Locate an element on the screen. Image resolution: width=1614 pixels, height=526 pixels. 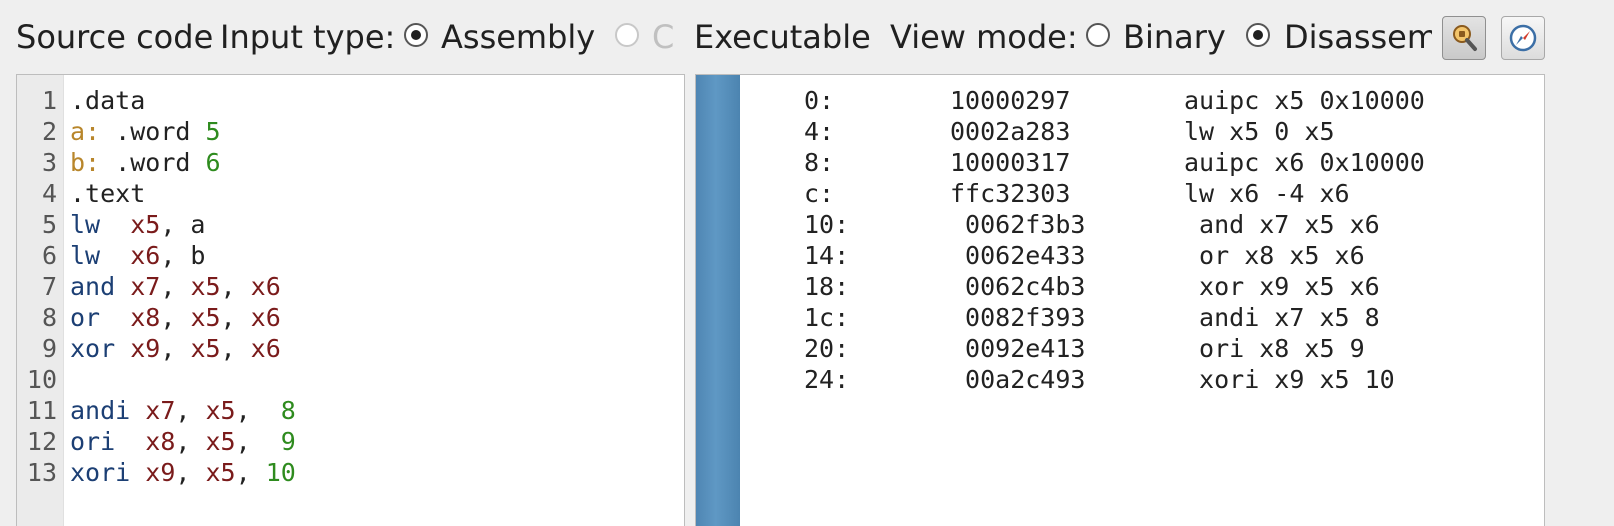
disassembly-address: 0: is located at coordinates (819, 100).